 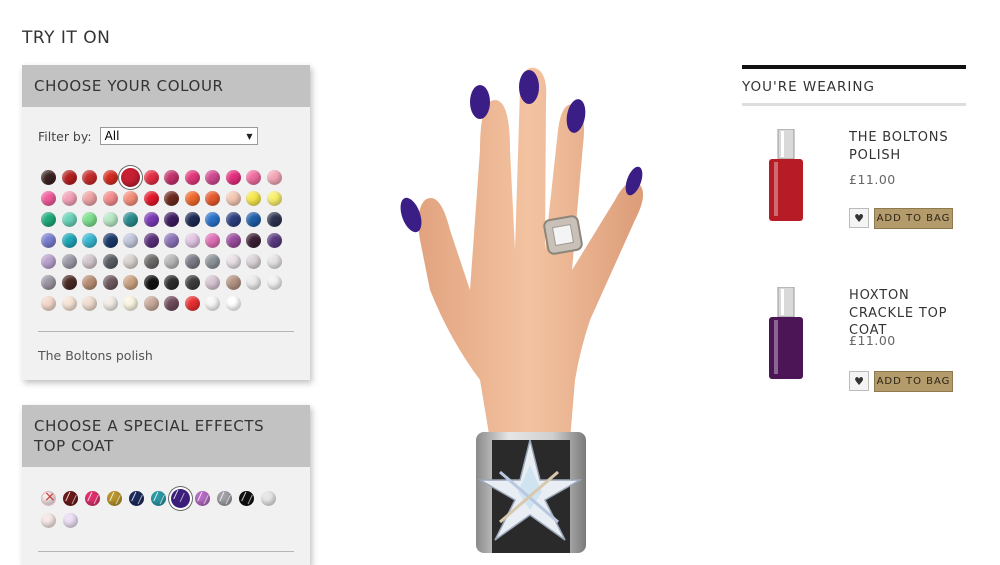 I want to click on add-to-bag-button: ADD TO BAG, so click(x=913, y=381).